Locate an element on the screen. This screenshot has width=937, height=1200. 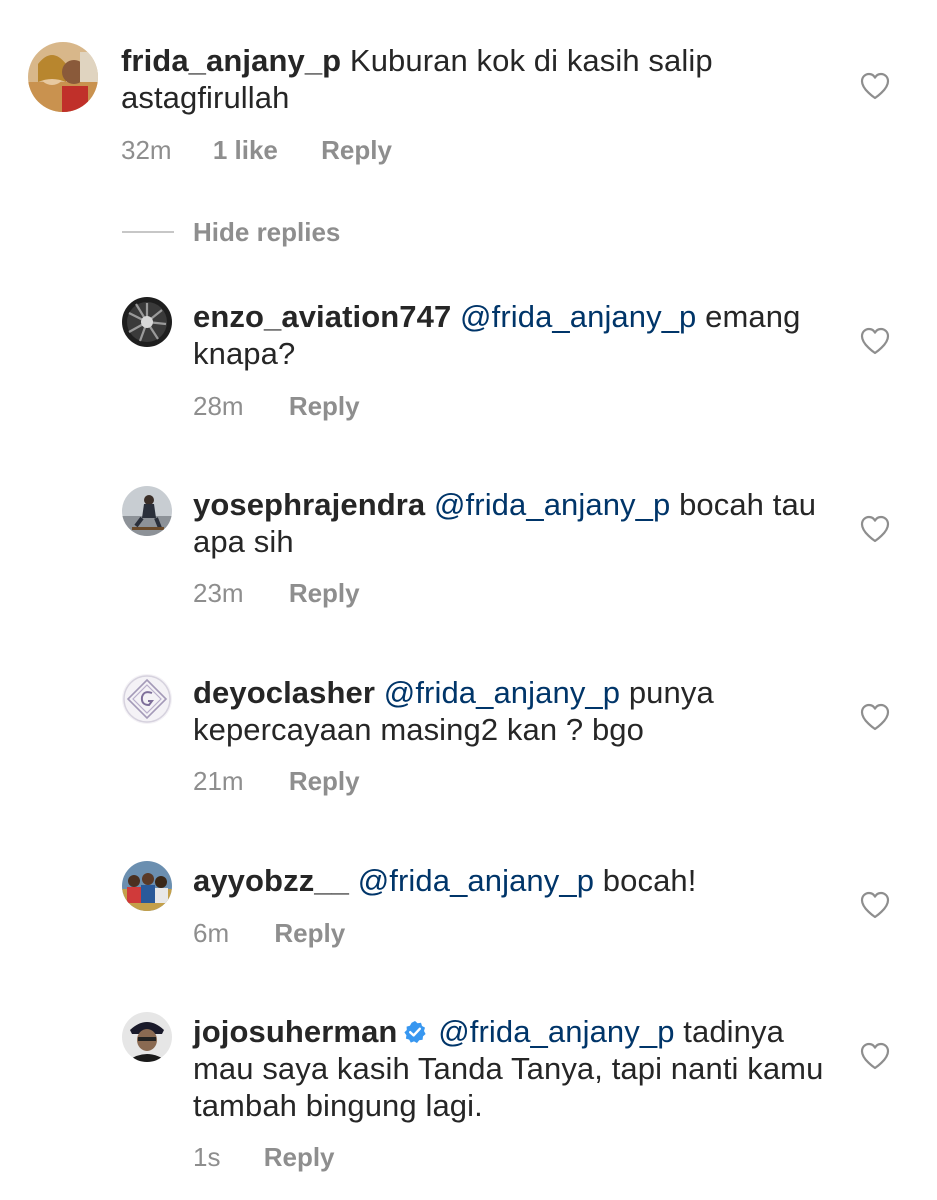
group-photo-avatar-icon is located at coordinates (147, 886).